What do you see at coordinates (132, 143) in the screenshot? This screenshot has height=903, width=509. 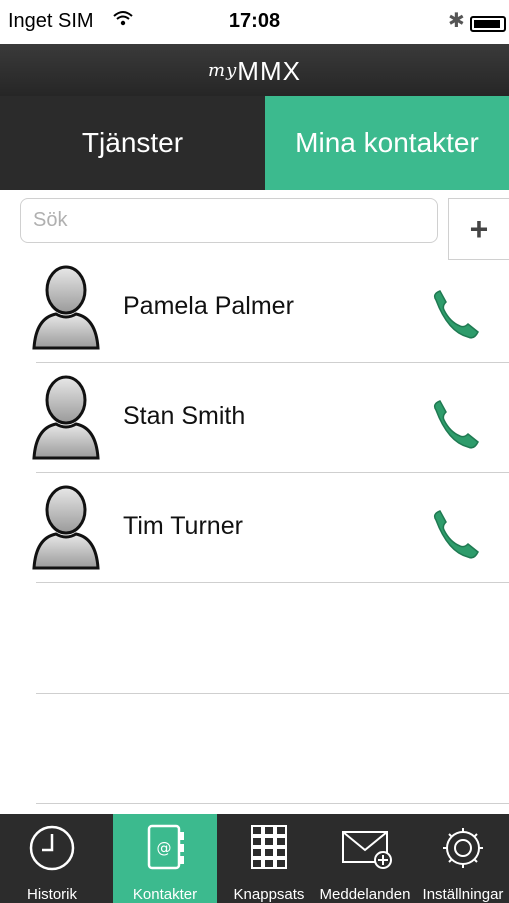 I see `tab-services: Tjänster` at bounding box center [132, 143].